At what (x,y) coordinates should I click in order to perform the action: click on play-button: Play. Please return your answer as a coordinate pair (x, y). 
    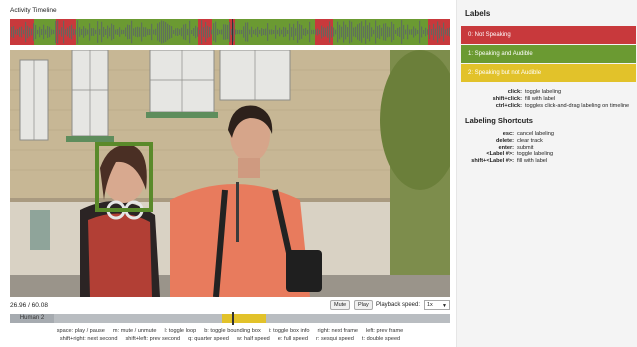
    Looking at the image, I should click on (363, 305).